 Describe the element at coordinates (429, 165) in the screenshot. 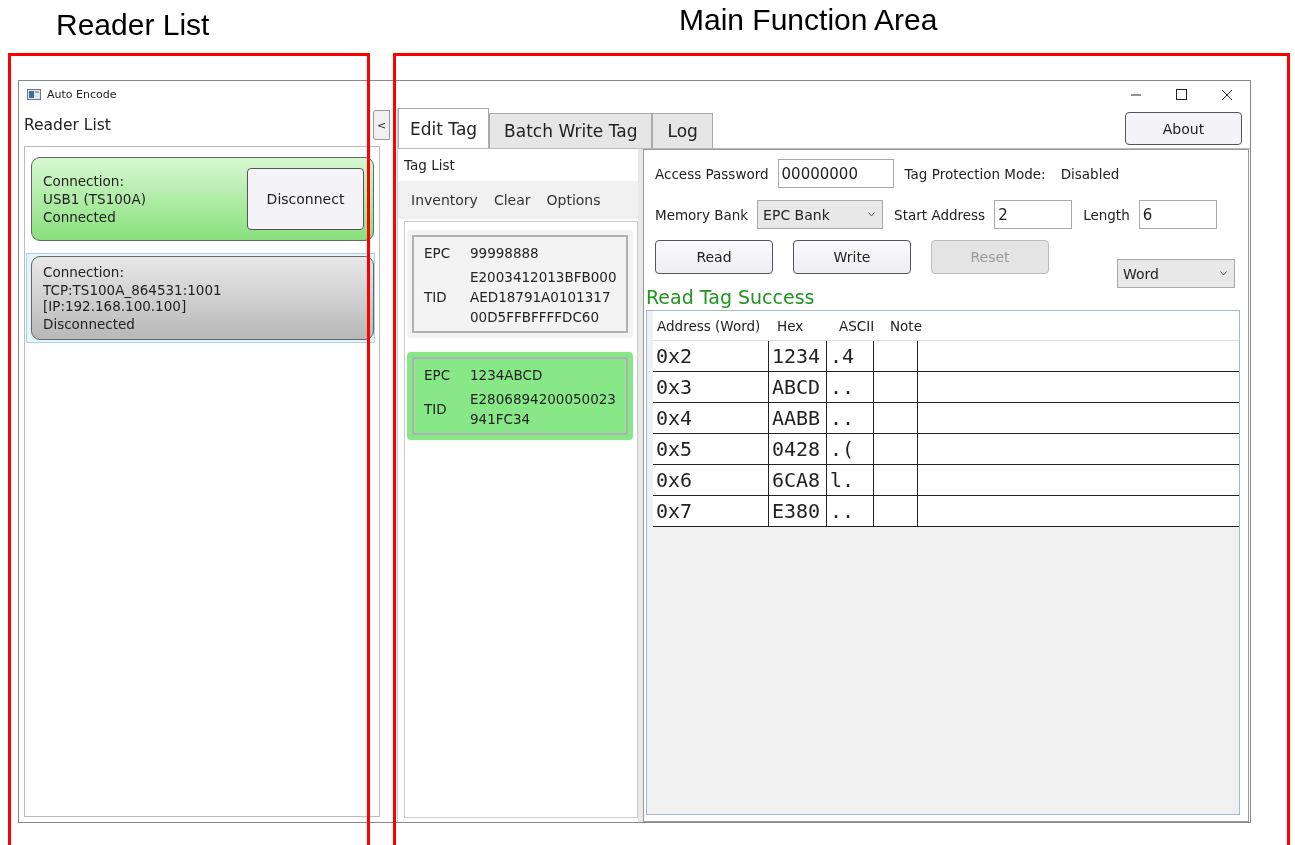

I see `panel-title: Tag List` at that location.